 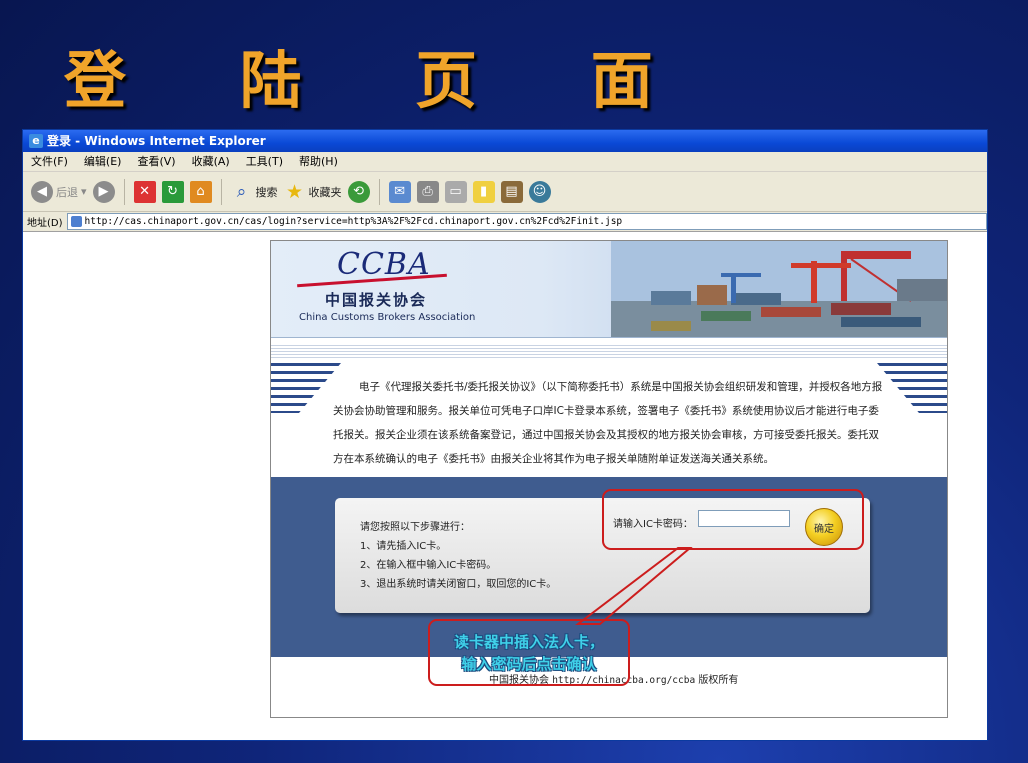 I want to click on menu-bar: 文件(F) 编辑(E) 查看(V) 收藏(A) 工具(T) 帮助(H), so click(x=505, y=162).